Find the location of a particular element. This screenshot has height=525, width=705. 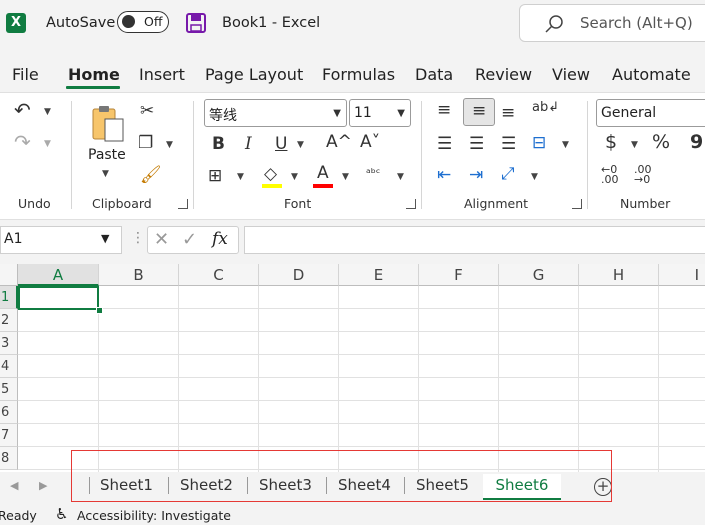

orientation-icon: ⤢ is located at coordinates (508, 174).